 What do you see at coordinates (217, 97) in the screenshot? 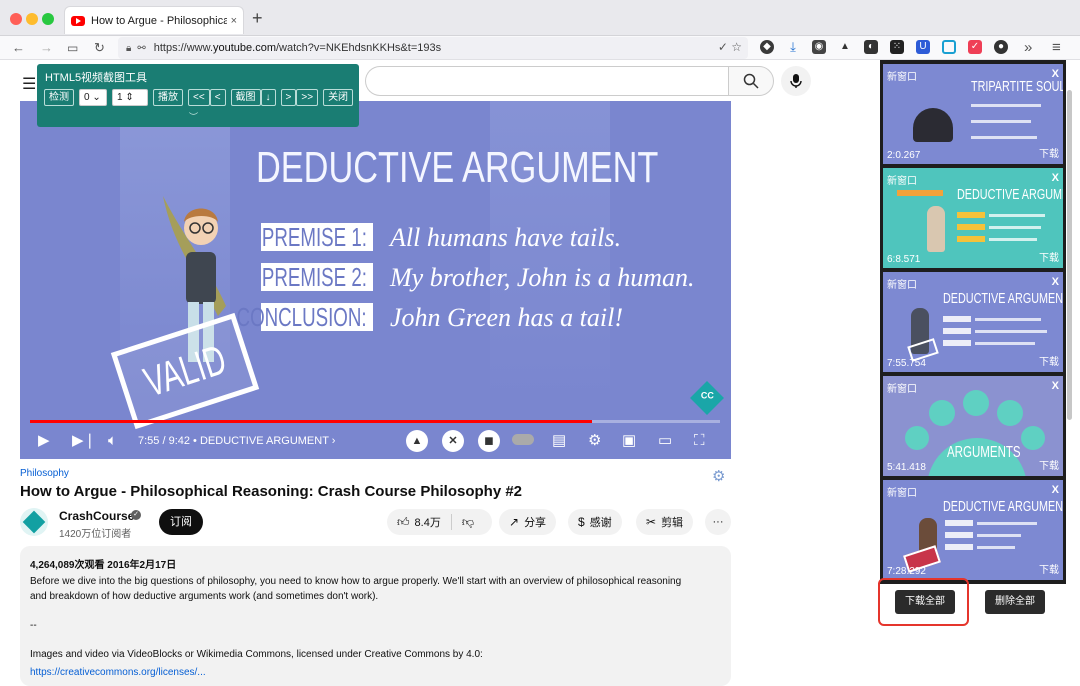
I see `prev-frame-button: <` at bounding box center [217, 97].